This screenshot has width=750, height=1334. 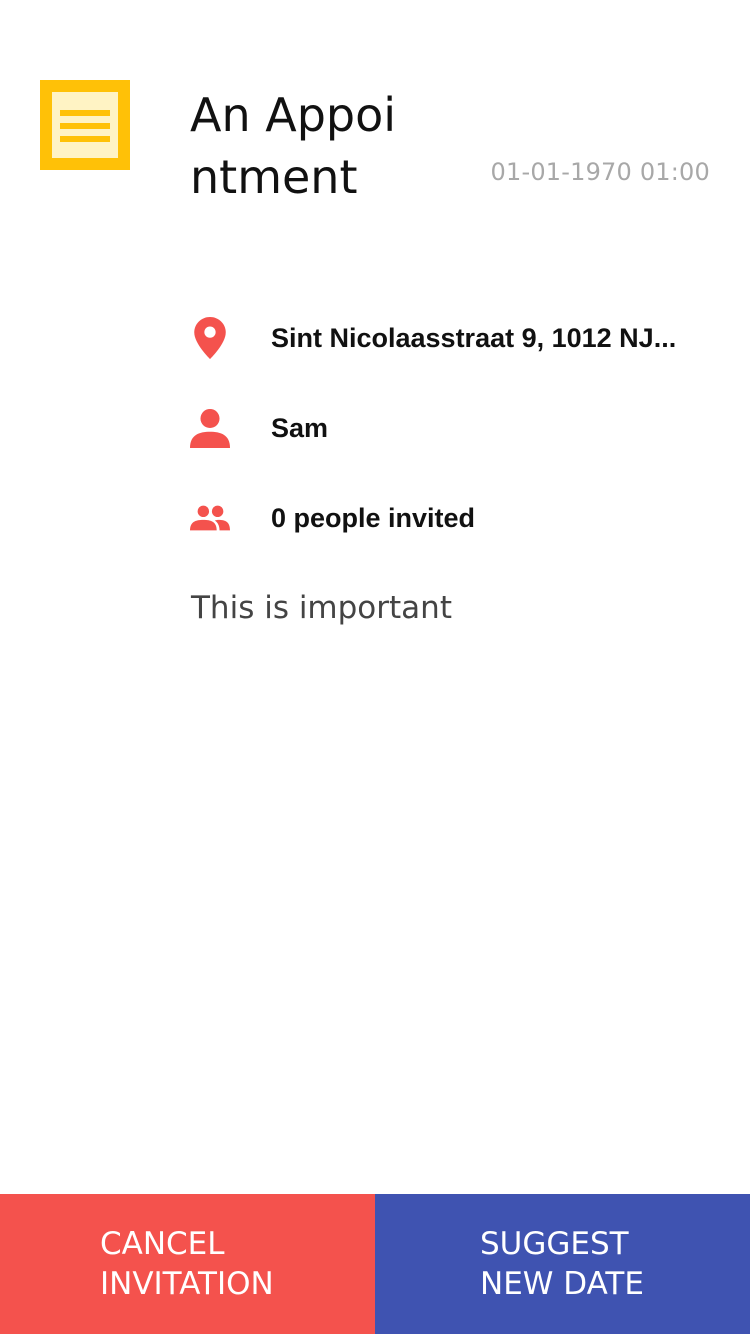 I want to click on organizer-name: Sam, so click(x=300, y=428).